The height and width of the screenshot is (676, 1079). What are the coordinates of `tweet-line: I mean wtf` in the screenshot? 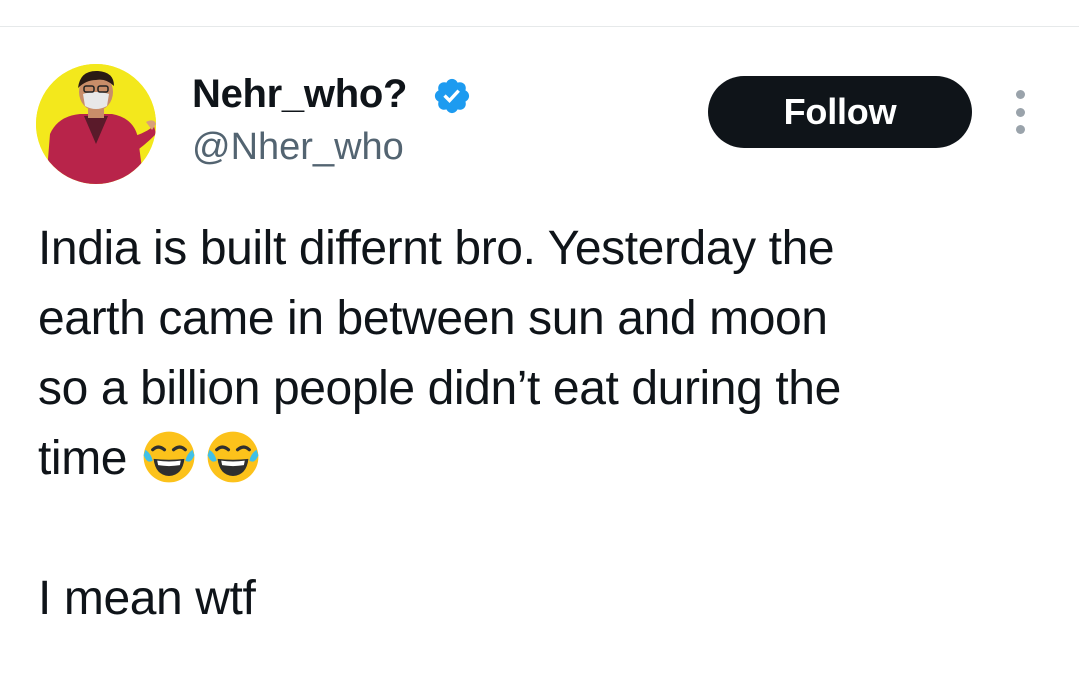 It's located at (147, 598).